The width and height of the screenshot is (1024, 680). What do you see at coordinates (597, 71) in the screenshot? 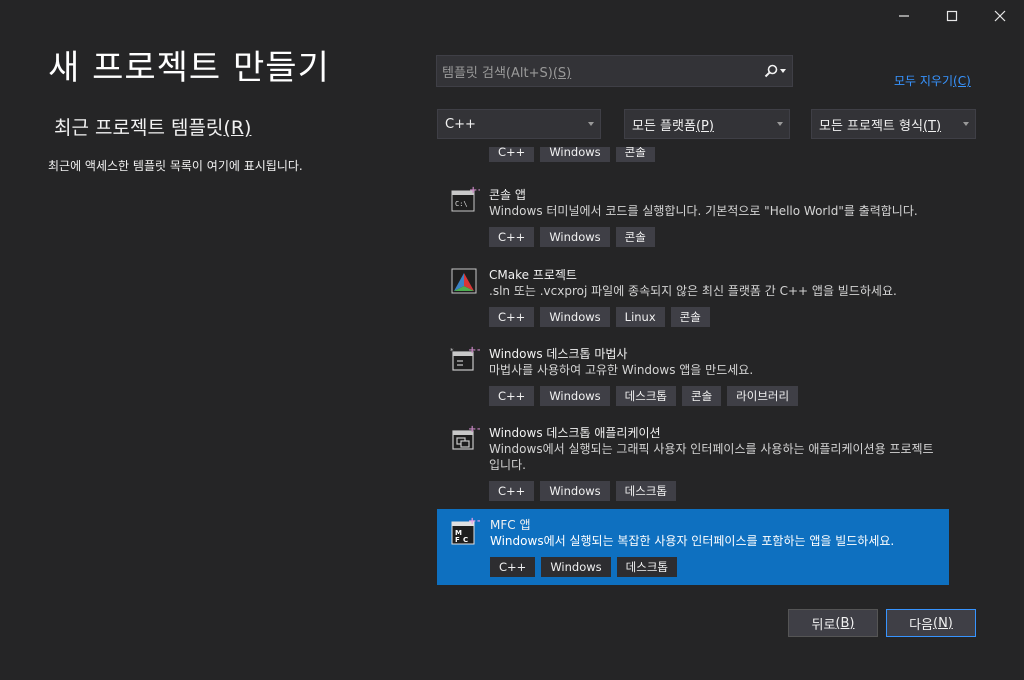
I see `search-input: 템플릿 검색(Alt+S)(S)` at bounding box center [597, 71].